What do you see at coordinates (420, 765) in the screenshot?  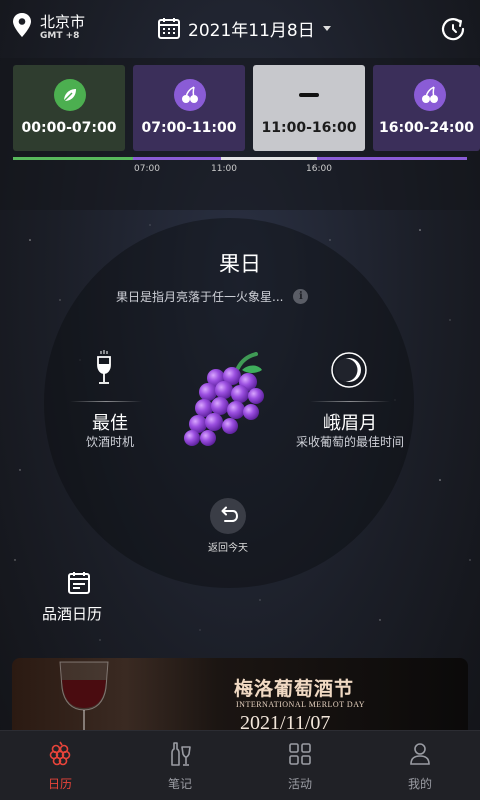 I see `tab-profile: 我的` at bounding box center [420, 765].